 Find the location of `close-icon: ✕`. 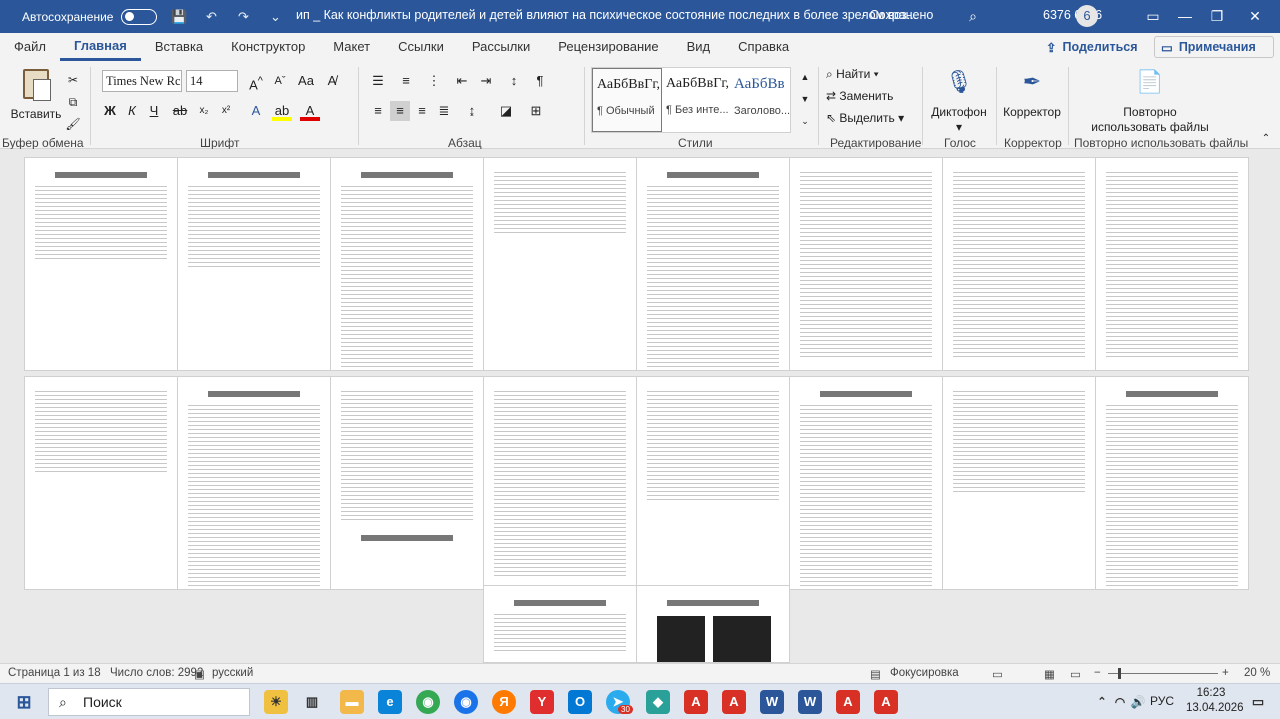

close-icon: ✕ is located at coordinates (1255, 16).